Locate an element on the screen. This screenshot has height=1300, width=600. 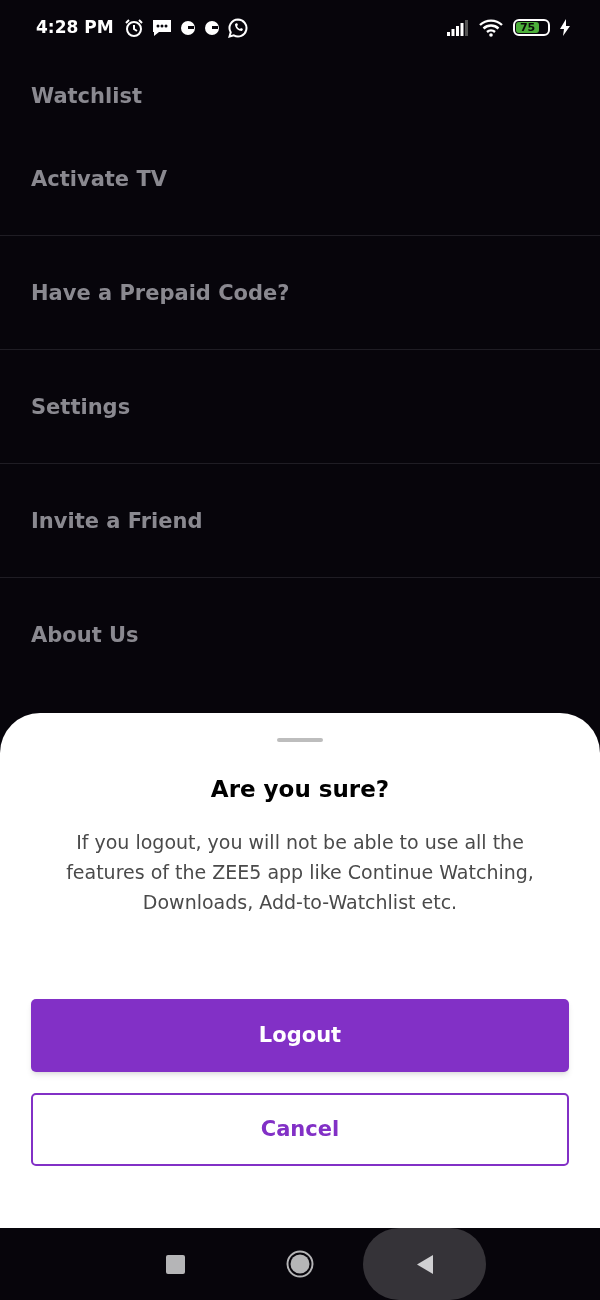
home-icon is located at coordinates (300, 1264).